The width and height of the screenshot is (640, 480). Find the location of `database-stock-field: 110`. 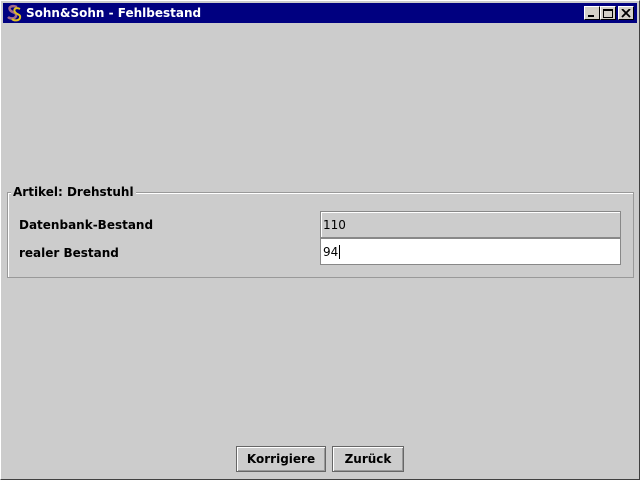

database-stock-field: 110 is located at coordinates (470, 224).